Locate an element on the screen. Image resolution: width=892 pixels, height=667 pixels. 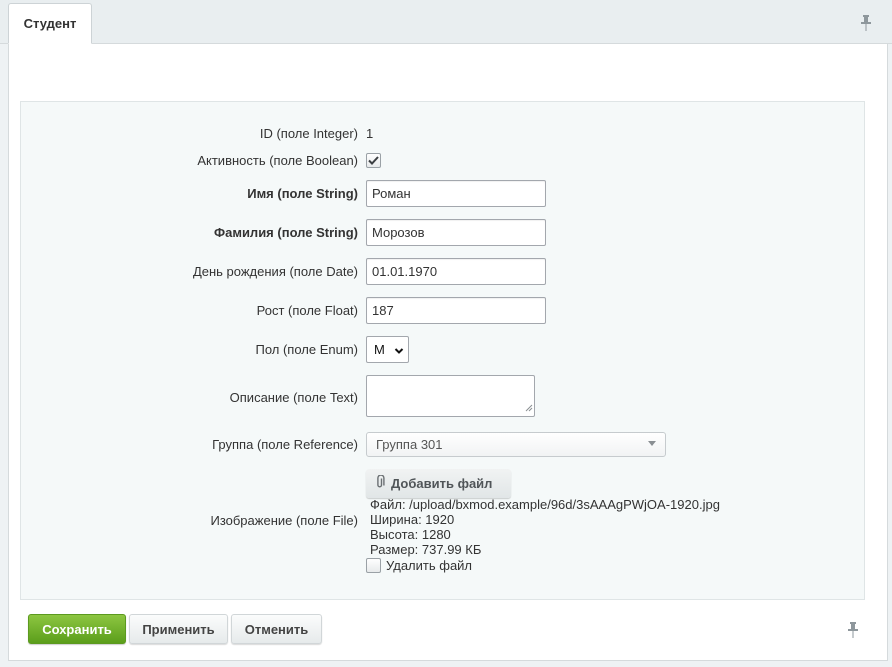
height-label: Рост (поле Float) is located at coordinates (307, 310).